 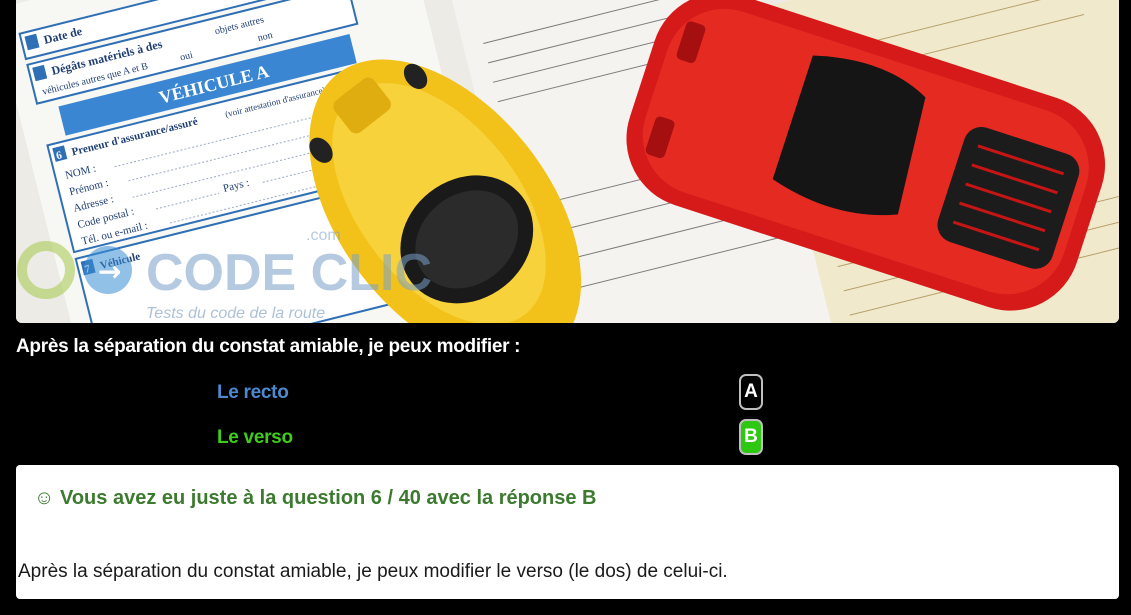 I want to click on answer-key-a: A, so click(x=751, y=392).